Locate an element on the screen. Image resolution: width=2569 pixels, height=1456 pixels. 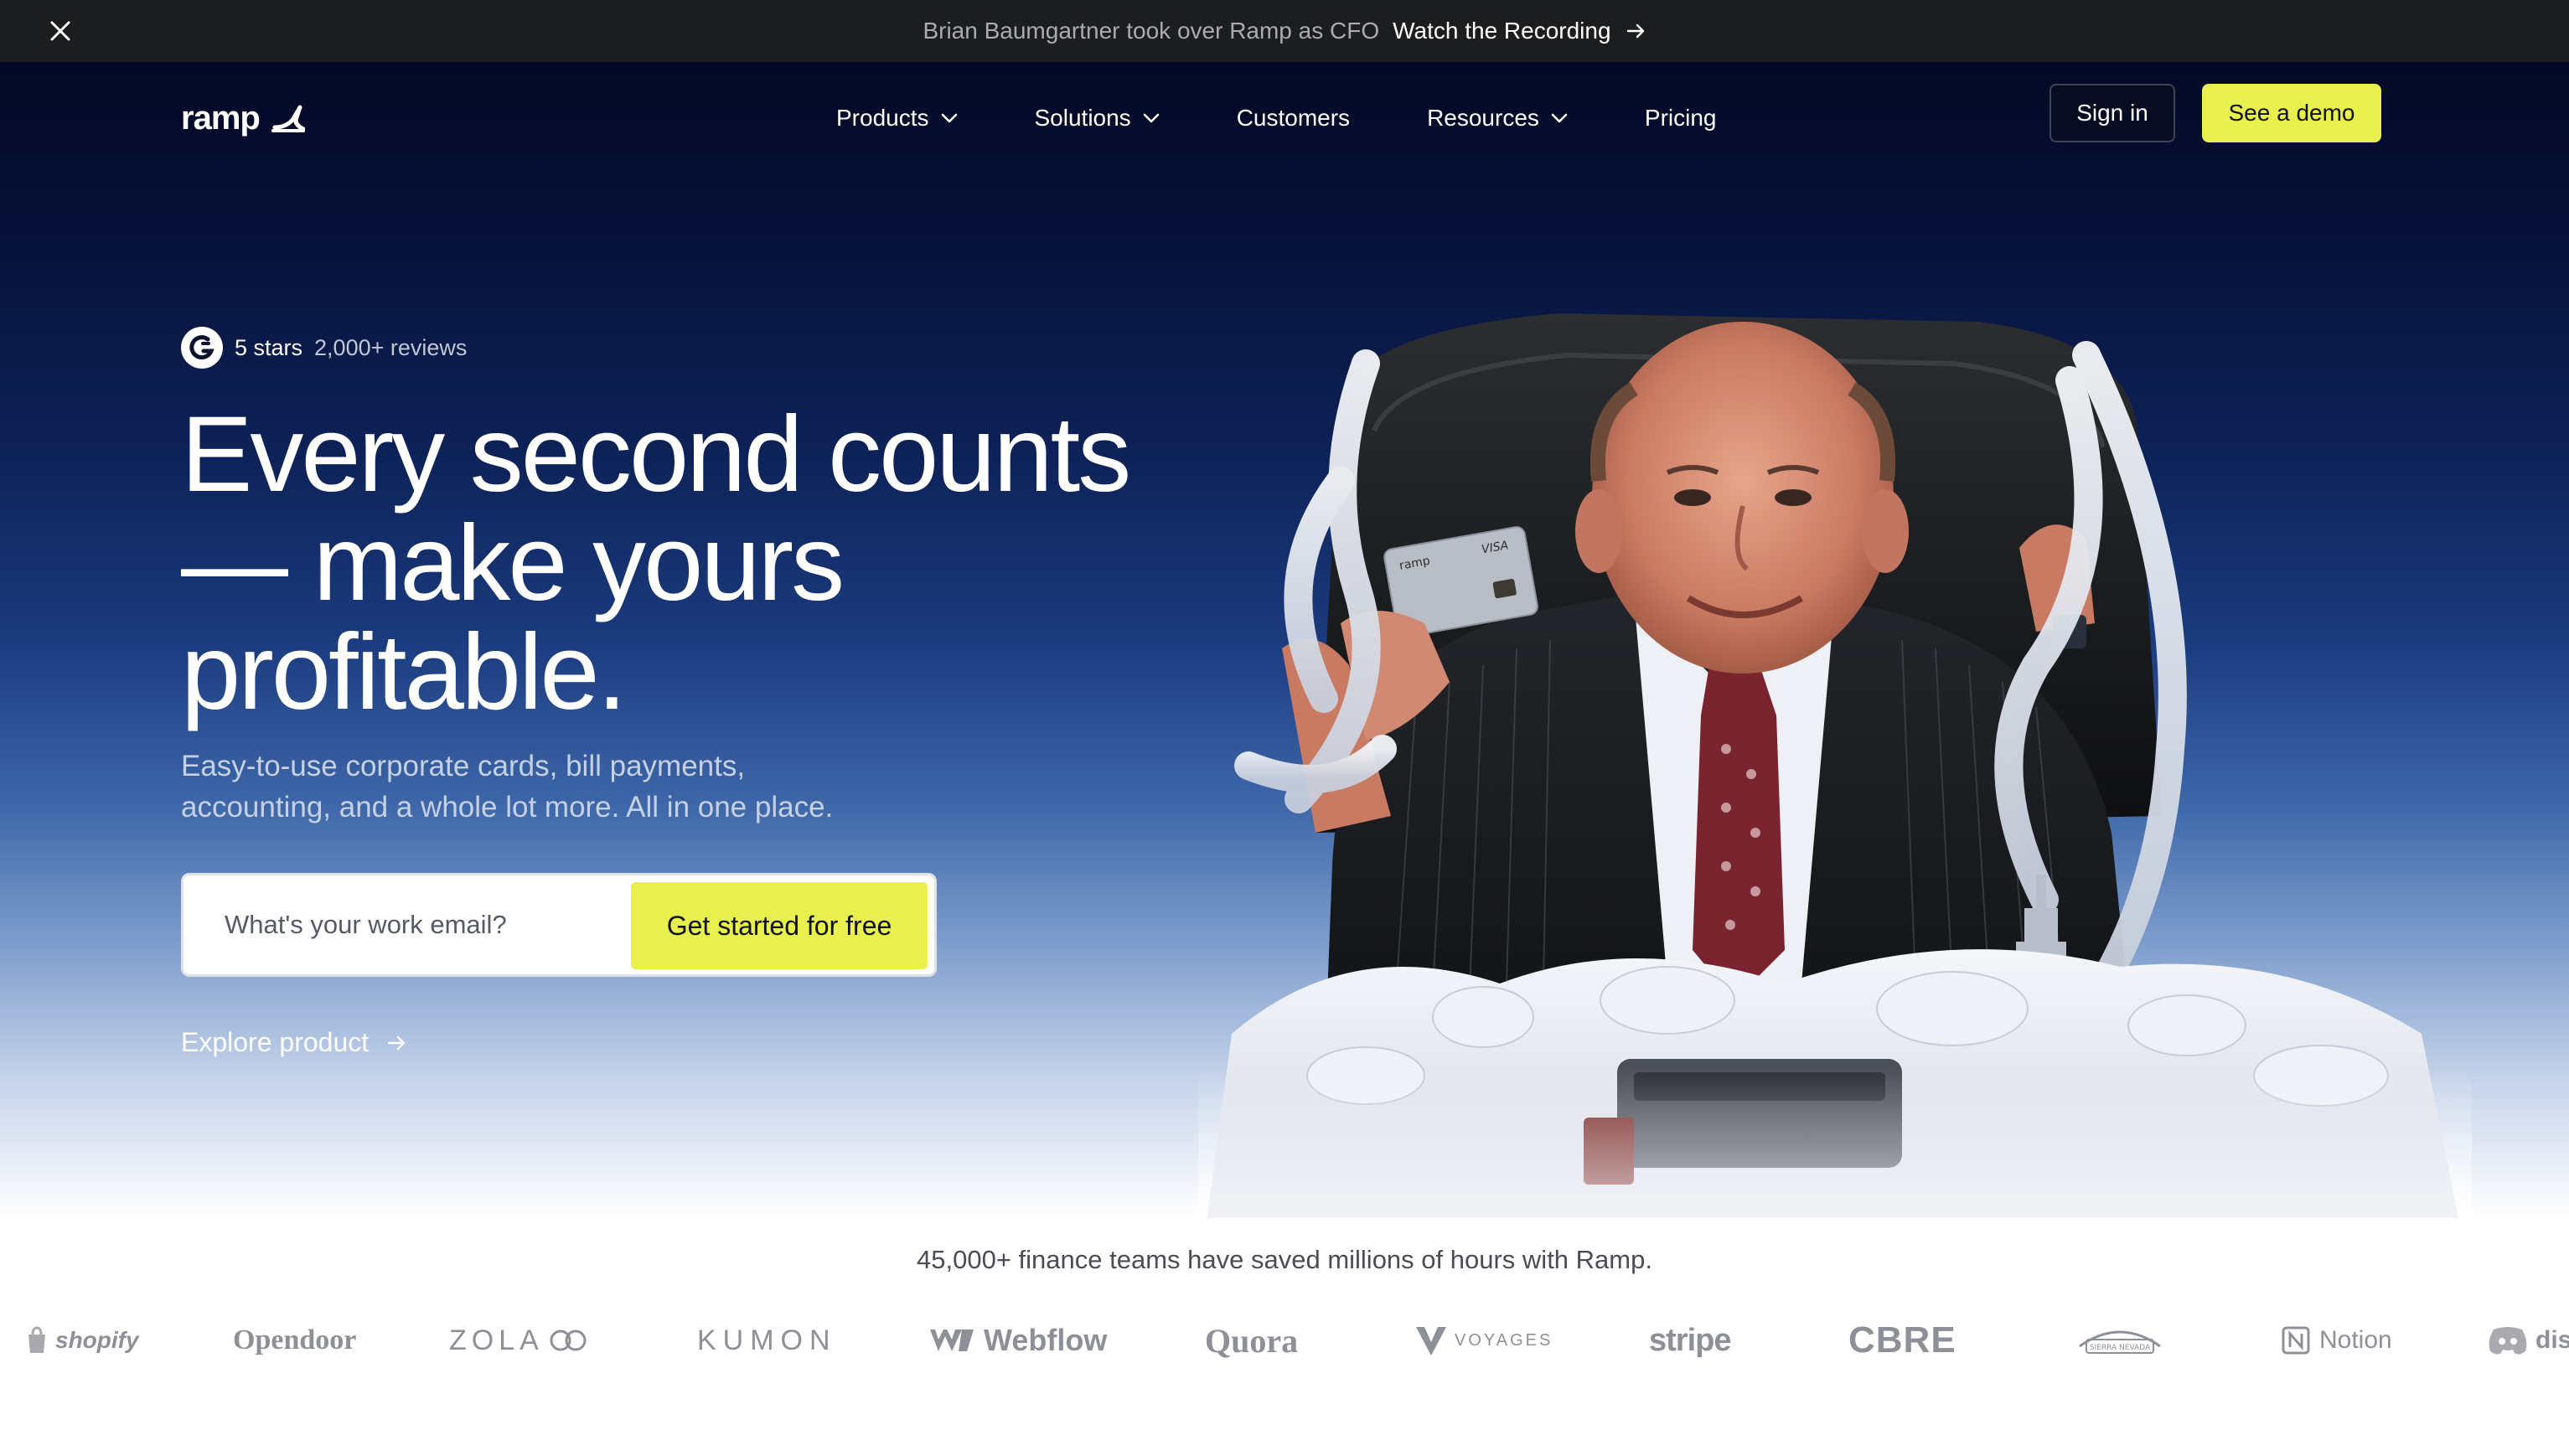
nav-item-label: Pricing is located at coordinates (1681, 118).